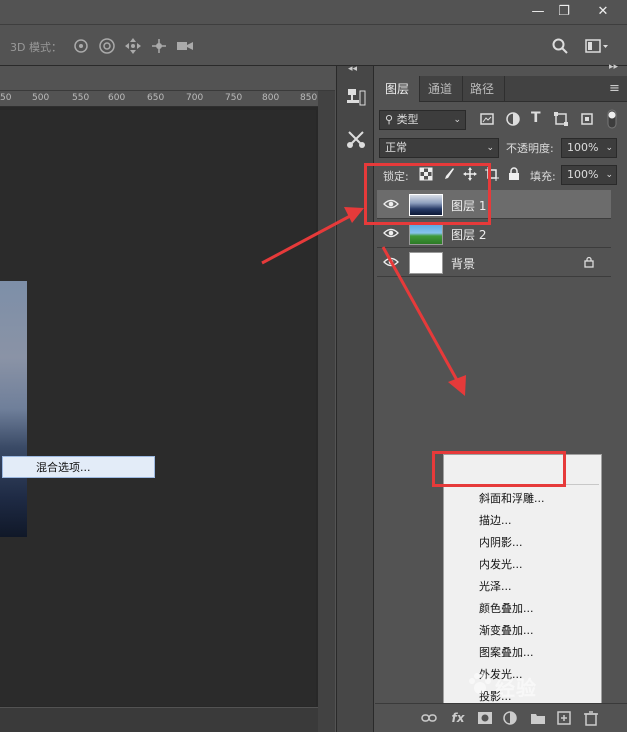 The width and height of the screenshot is (627, 732). What do you see at coordinates (107, 46) in the screenshot?
I see `roll-3d-icon` at bounding box center [107, 46].